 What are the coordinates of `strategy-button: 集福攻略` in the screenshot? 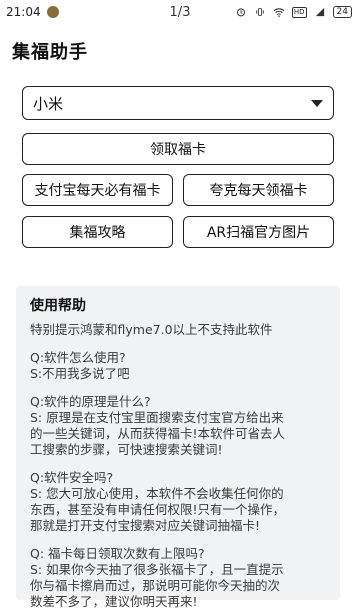 It's located at (97, 232).